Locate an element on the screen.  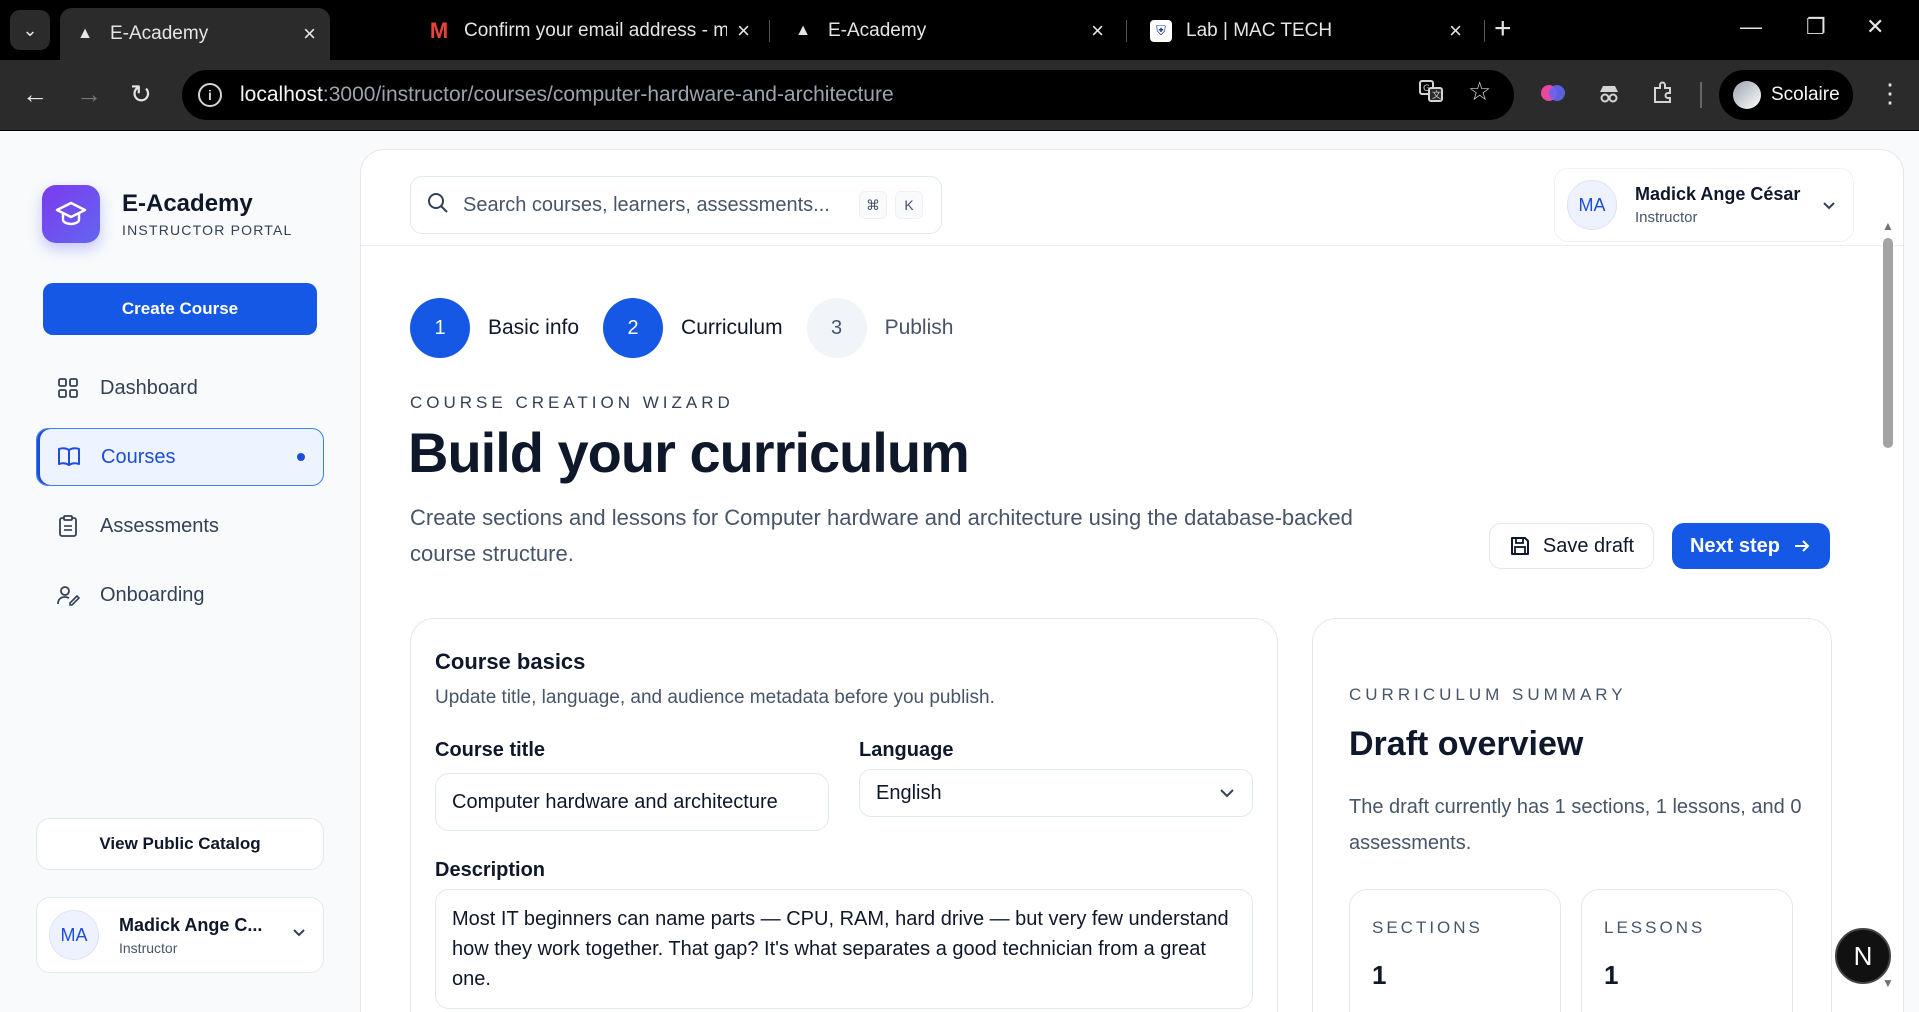
profile-name: Scolaire is located at coordinates (1805, 94).